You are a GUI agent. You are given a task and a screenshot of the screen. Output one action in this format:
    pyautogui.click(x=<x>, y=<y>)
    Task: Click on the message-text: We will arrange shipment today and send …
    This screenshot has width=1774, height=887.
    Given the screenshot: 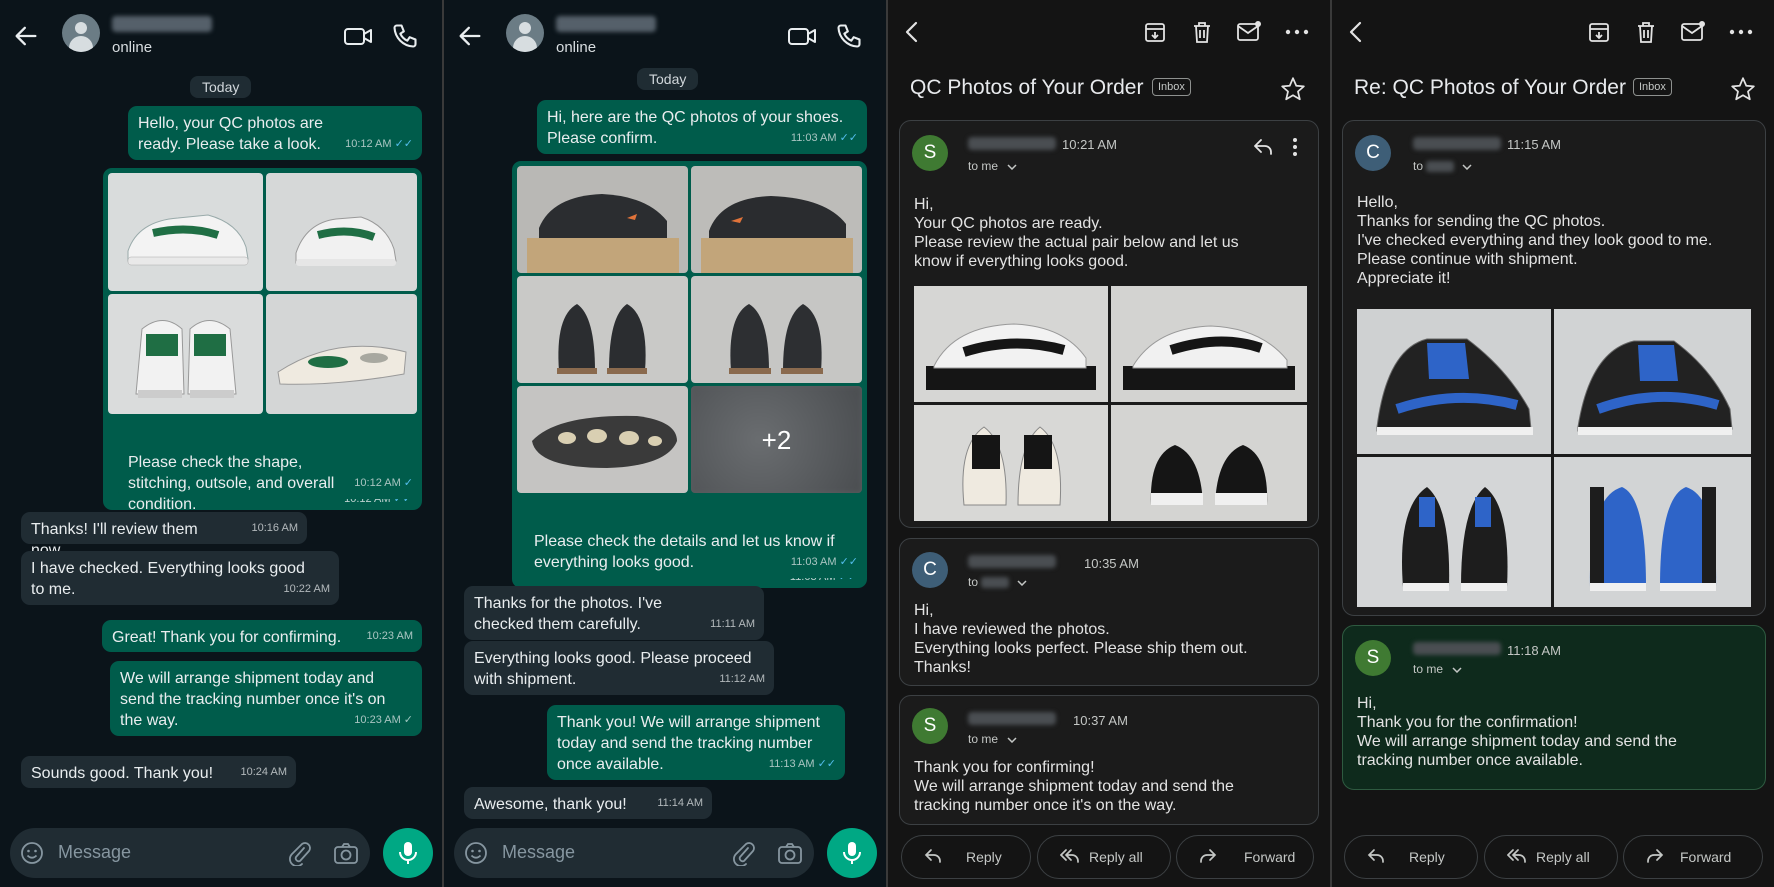 What is the action you would take?
    pyautogui.click(x=253, y=699)
    